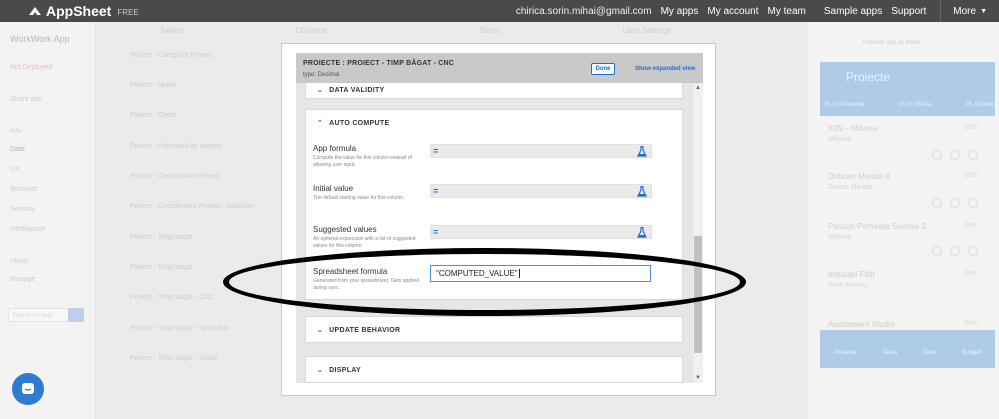  Describe the element at coordinates (359, 123) in the screenshot. I see `section-title-auto-compute: AUTO COMPUTE` at that location.